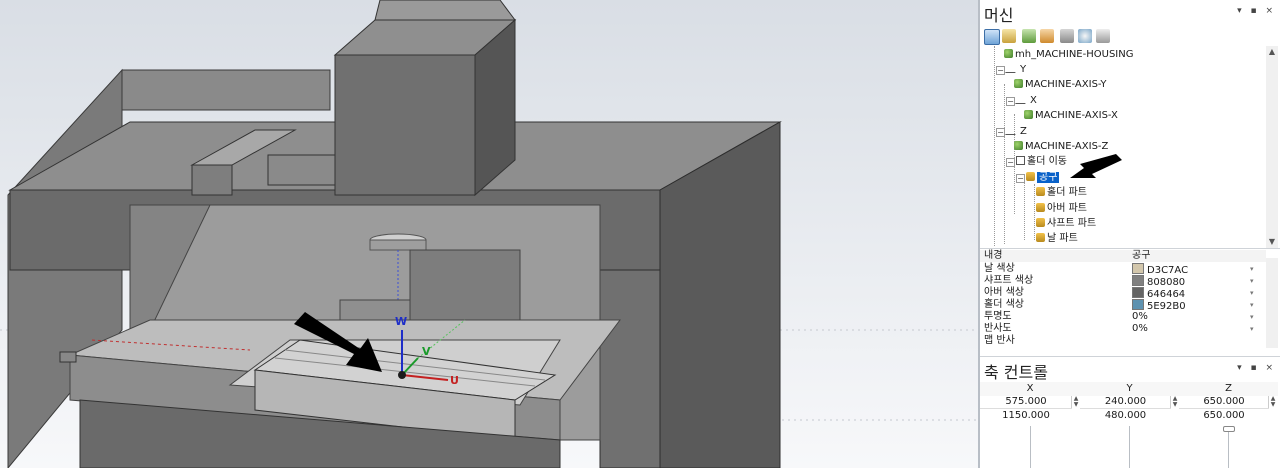 Image resolution: width=1280 pixels, height=468 pixels. I want to click on expand-x-toggle: −, so click(1010, 101).